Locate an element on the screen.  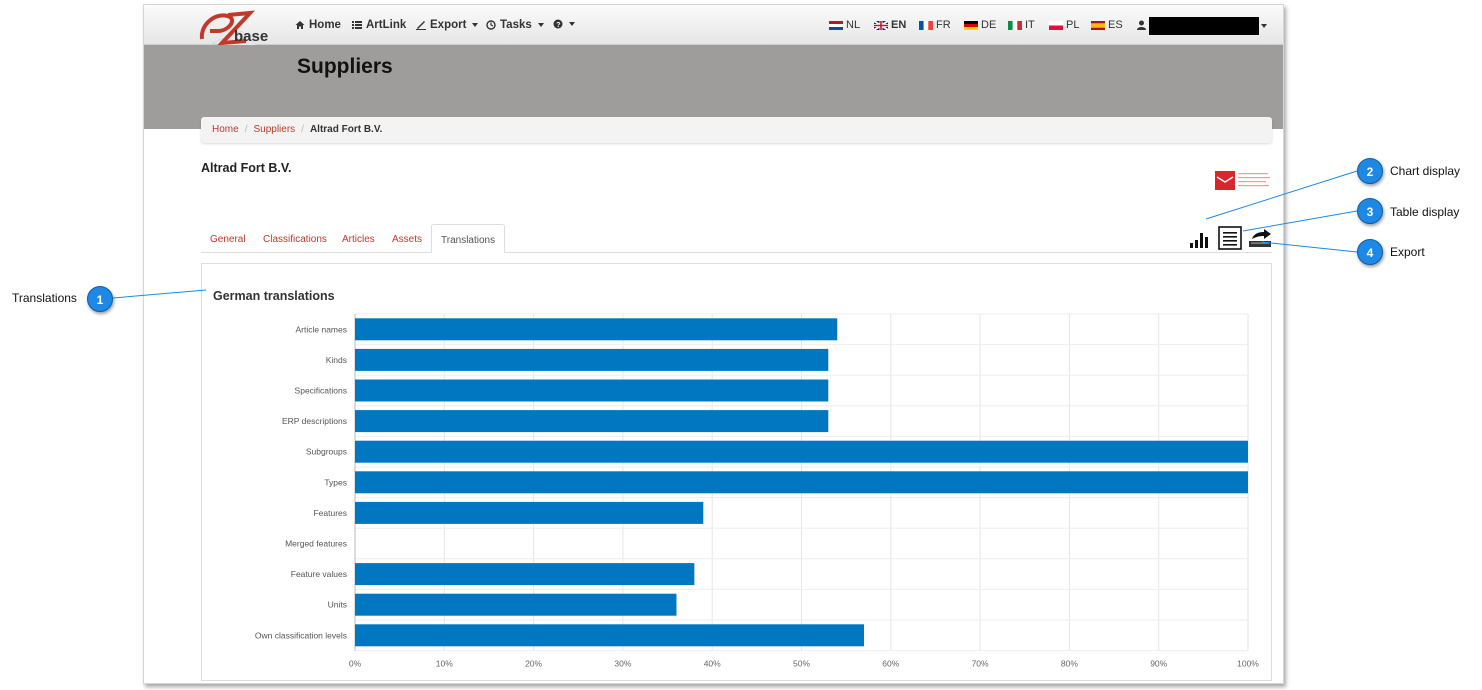
user-menu is located at coordinates (1204, 26).